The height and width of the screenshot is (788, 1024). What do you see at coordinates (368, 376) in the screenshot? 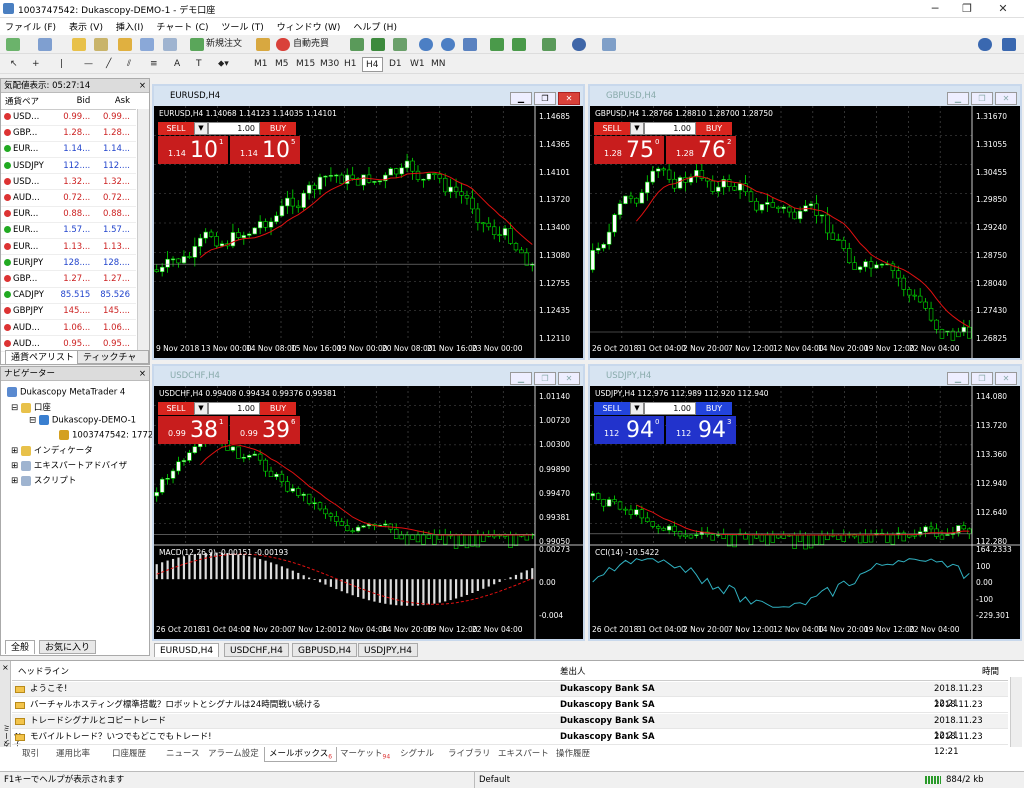
I see `chart-titlebar: USDCHF,H4 ▁ ❐ ✕` at bounding box center [368, 376].